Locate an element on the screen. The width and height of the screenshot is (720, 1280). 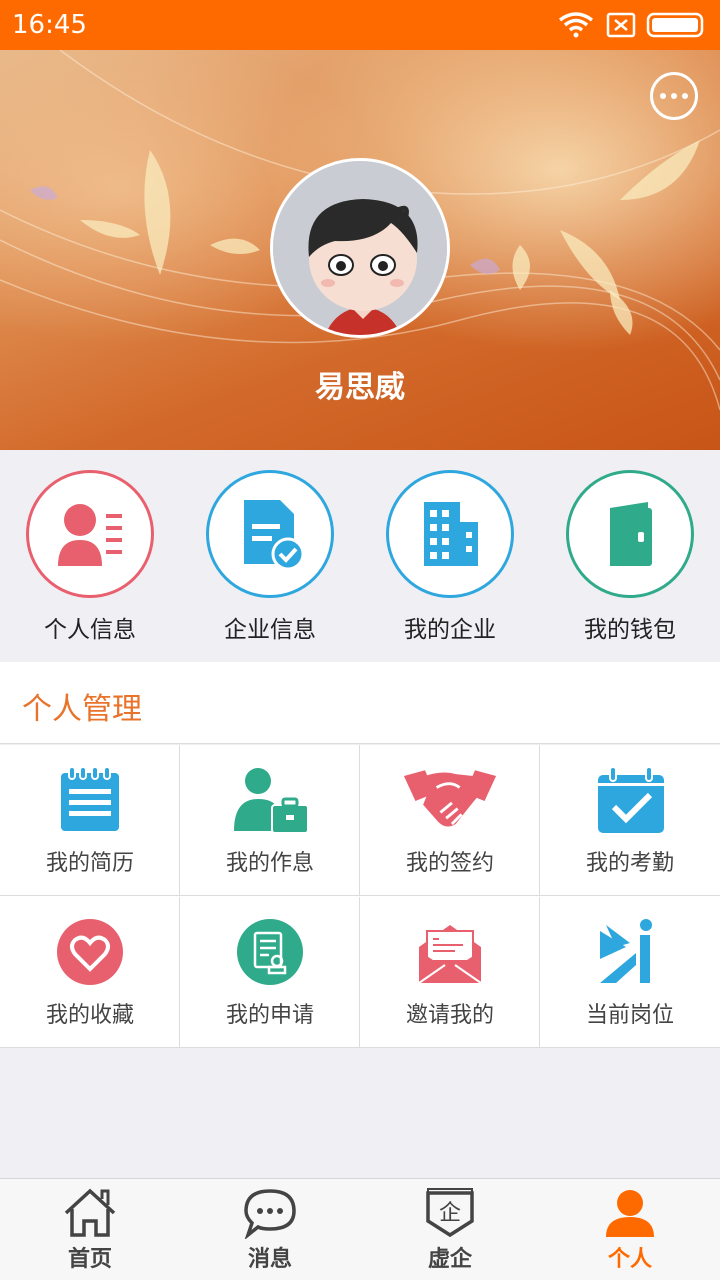
quick-item-wallet: 我的钱包 is located at coordinates (630, 560).